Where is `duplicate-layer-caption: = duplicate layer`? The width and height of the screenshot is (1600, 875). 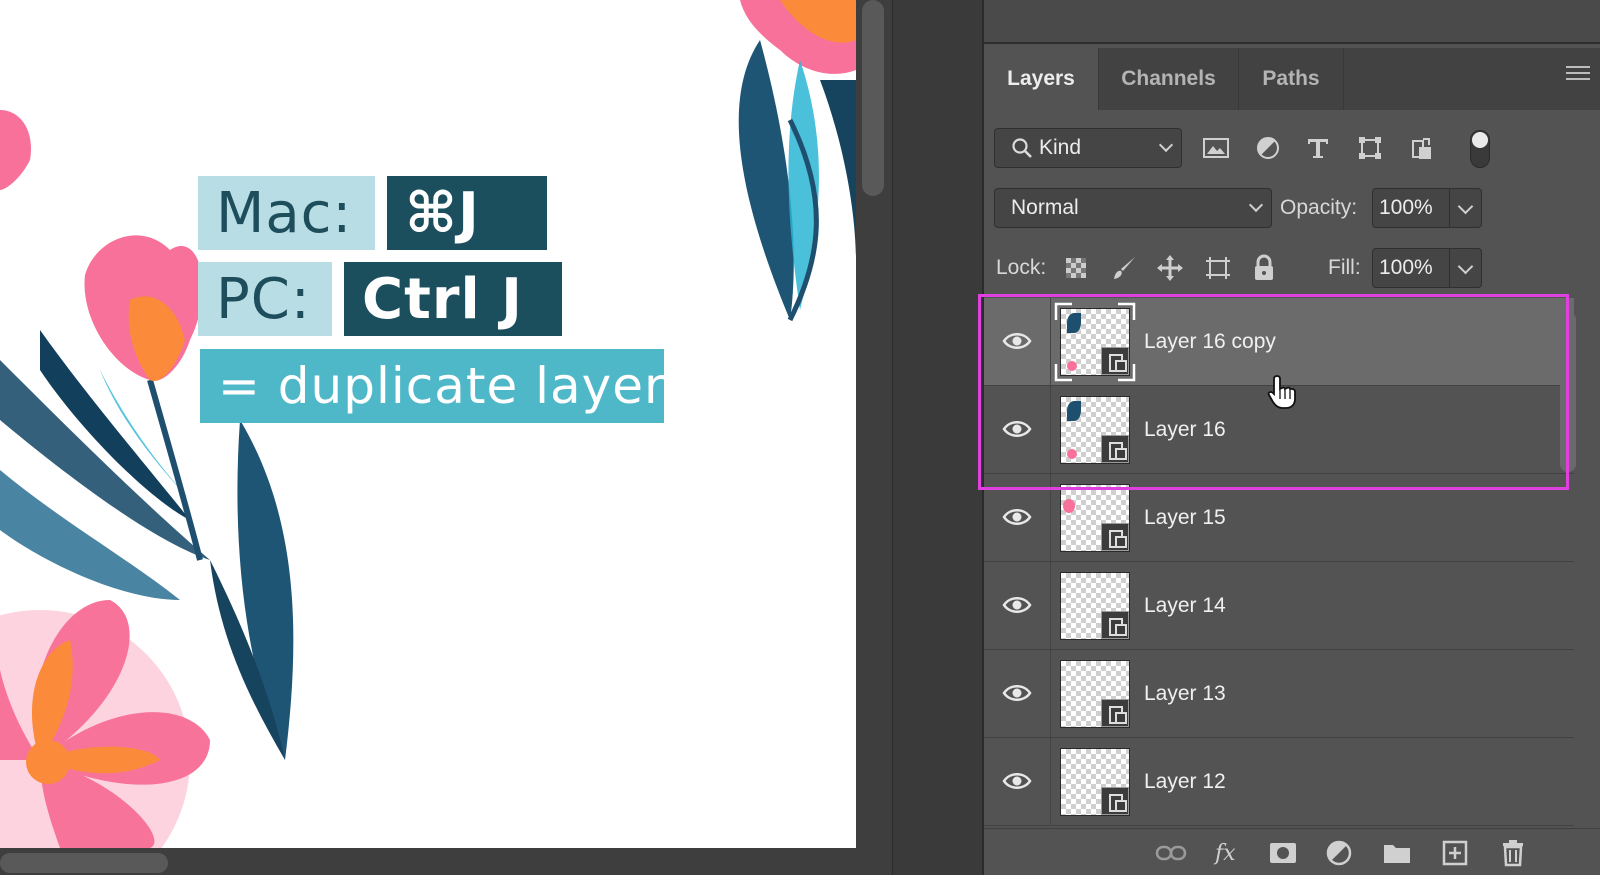 duplicate-layer-caption: = duplicate layer is located at coordinates (432, 386).